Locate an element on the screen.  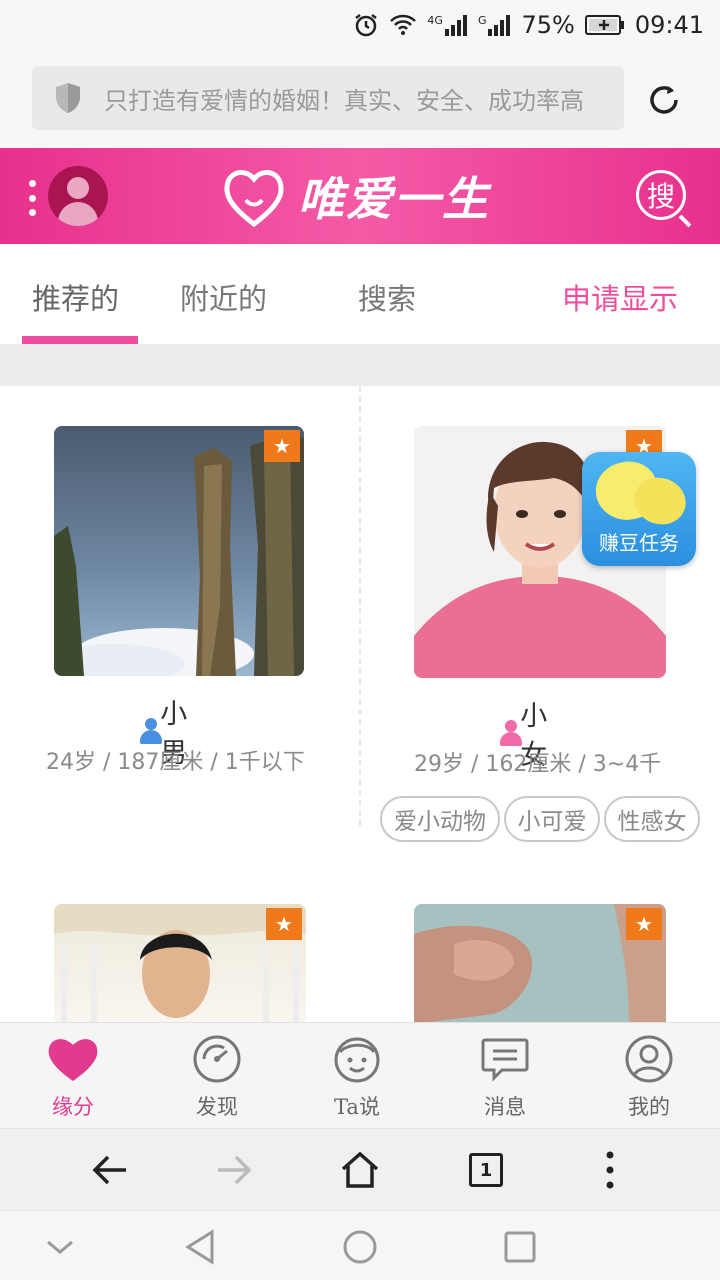
network-label-2: G is located at coordinates (482, 20).